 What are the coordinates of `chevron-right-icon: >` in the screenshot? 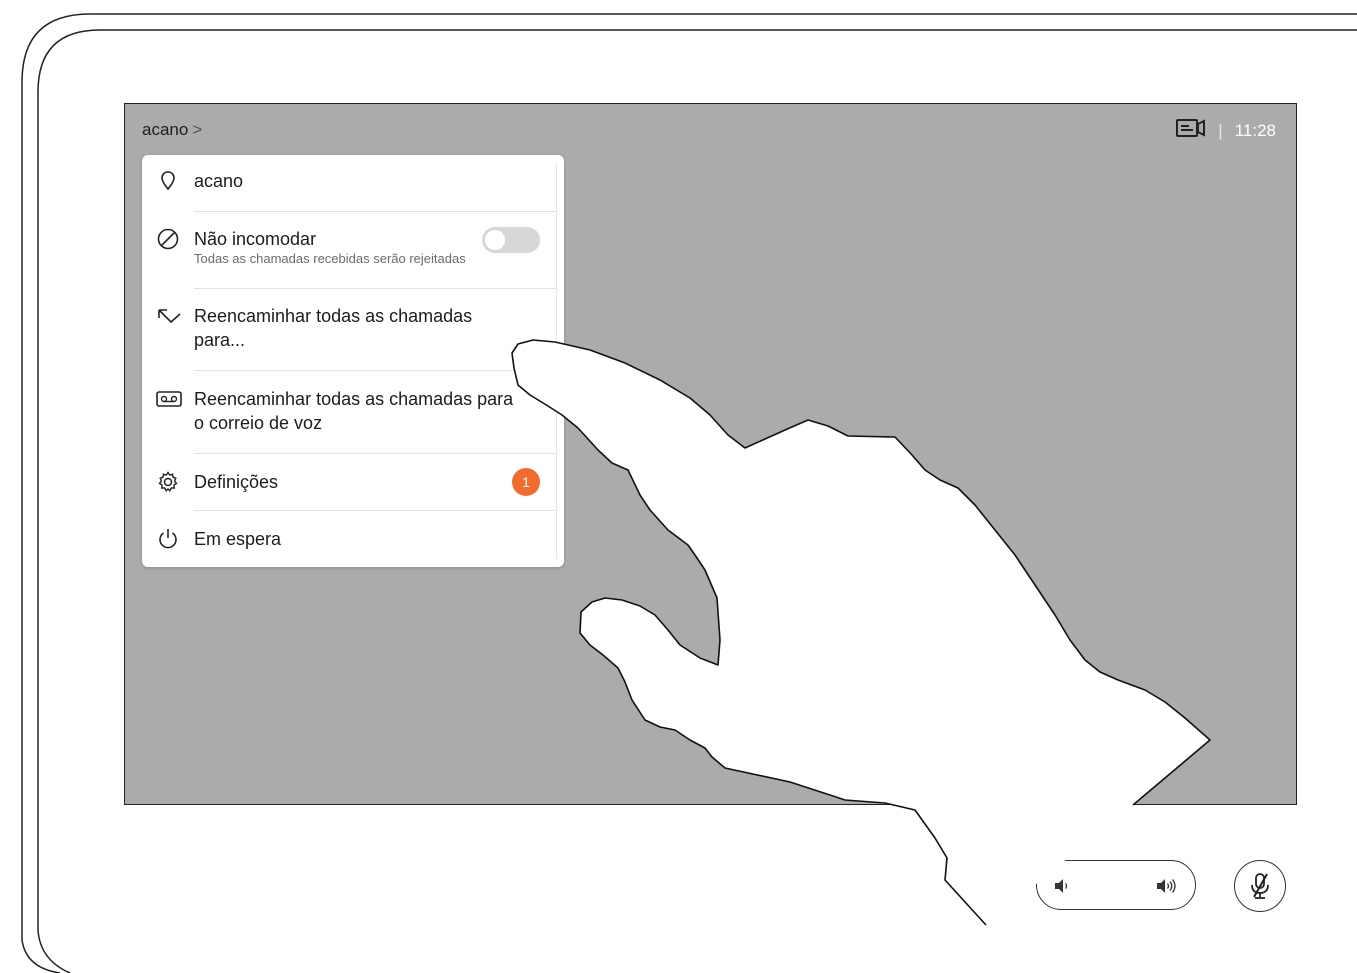 It's located at (197, 129).